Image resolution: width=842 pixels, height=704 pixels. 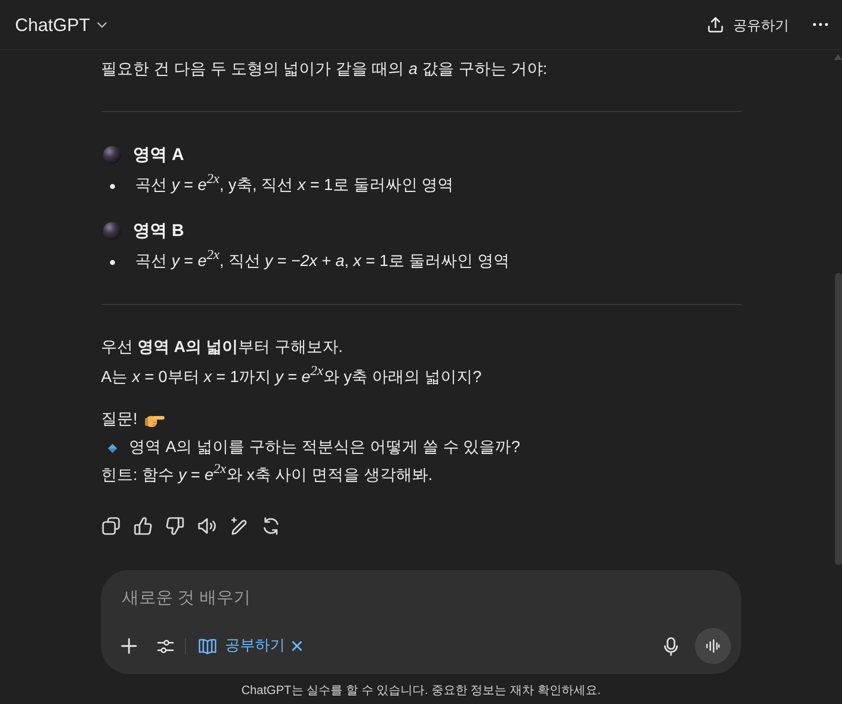 What do you see at coordinates (119, 420) in the screenshot?
I see `question-label: 질문!` at bounding box center [119, 420].